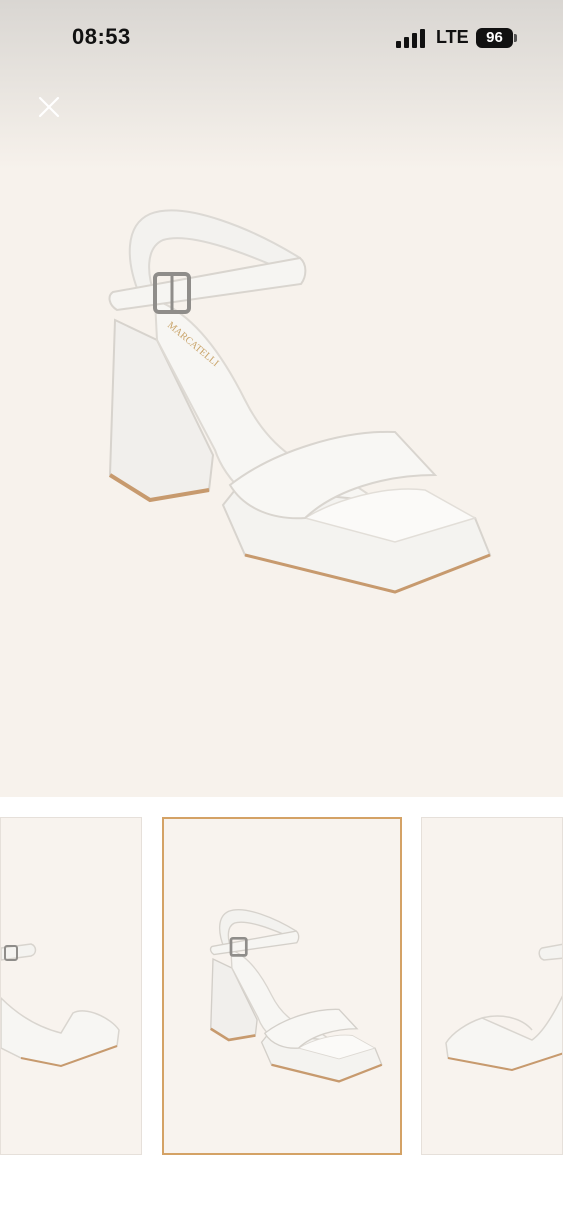 This screenshot has height=1219, width=563. What do you see at coordinates (411, 38) in the screenshot?
I see `signal-icon` at bounding box center [411, 38].